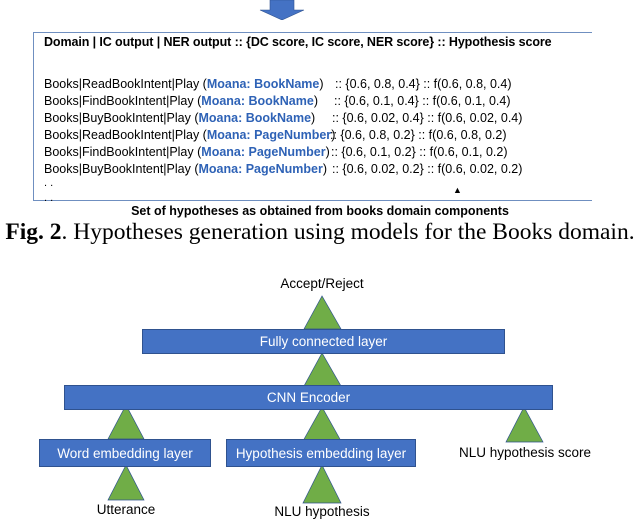 The height and width of the screenshot is (519, 640). I want to click on hypothesis-scores: :: {0.6, 0.02, 0.2} :: f(0.6, 0.02, 0.2), so click(427, 169).